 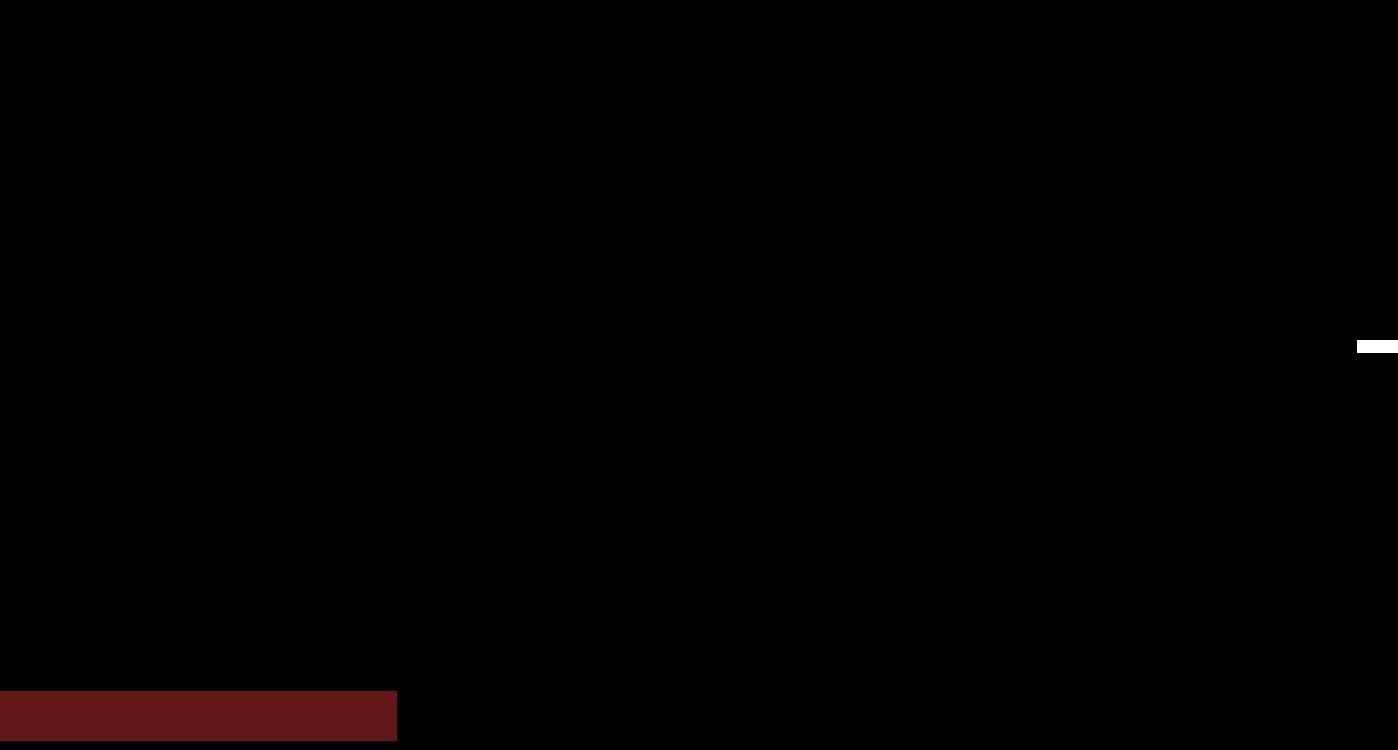 I want to click on current-price-badge, so click(x=1377, y=346).